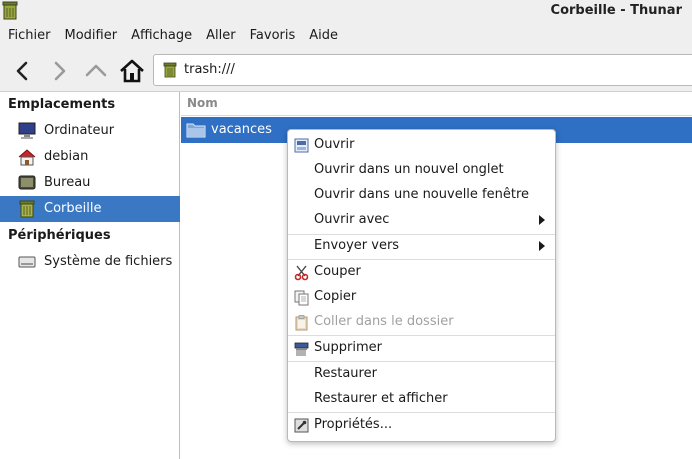  What do you see at coordinates (352, 219) in the screenshot?
I see `menu-item-label: Ouvrir avec` at bounding box center [352, 219].